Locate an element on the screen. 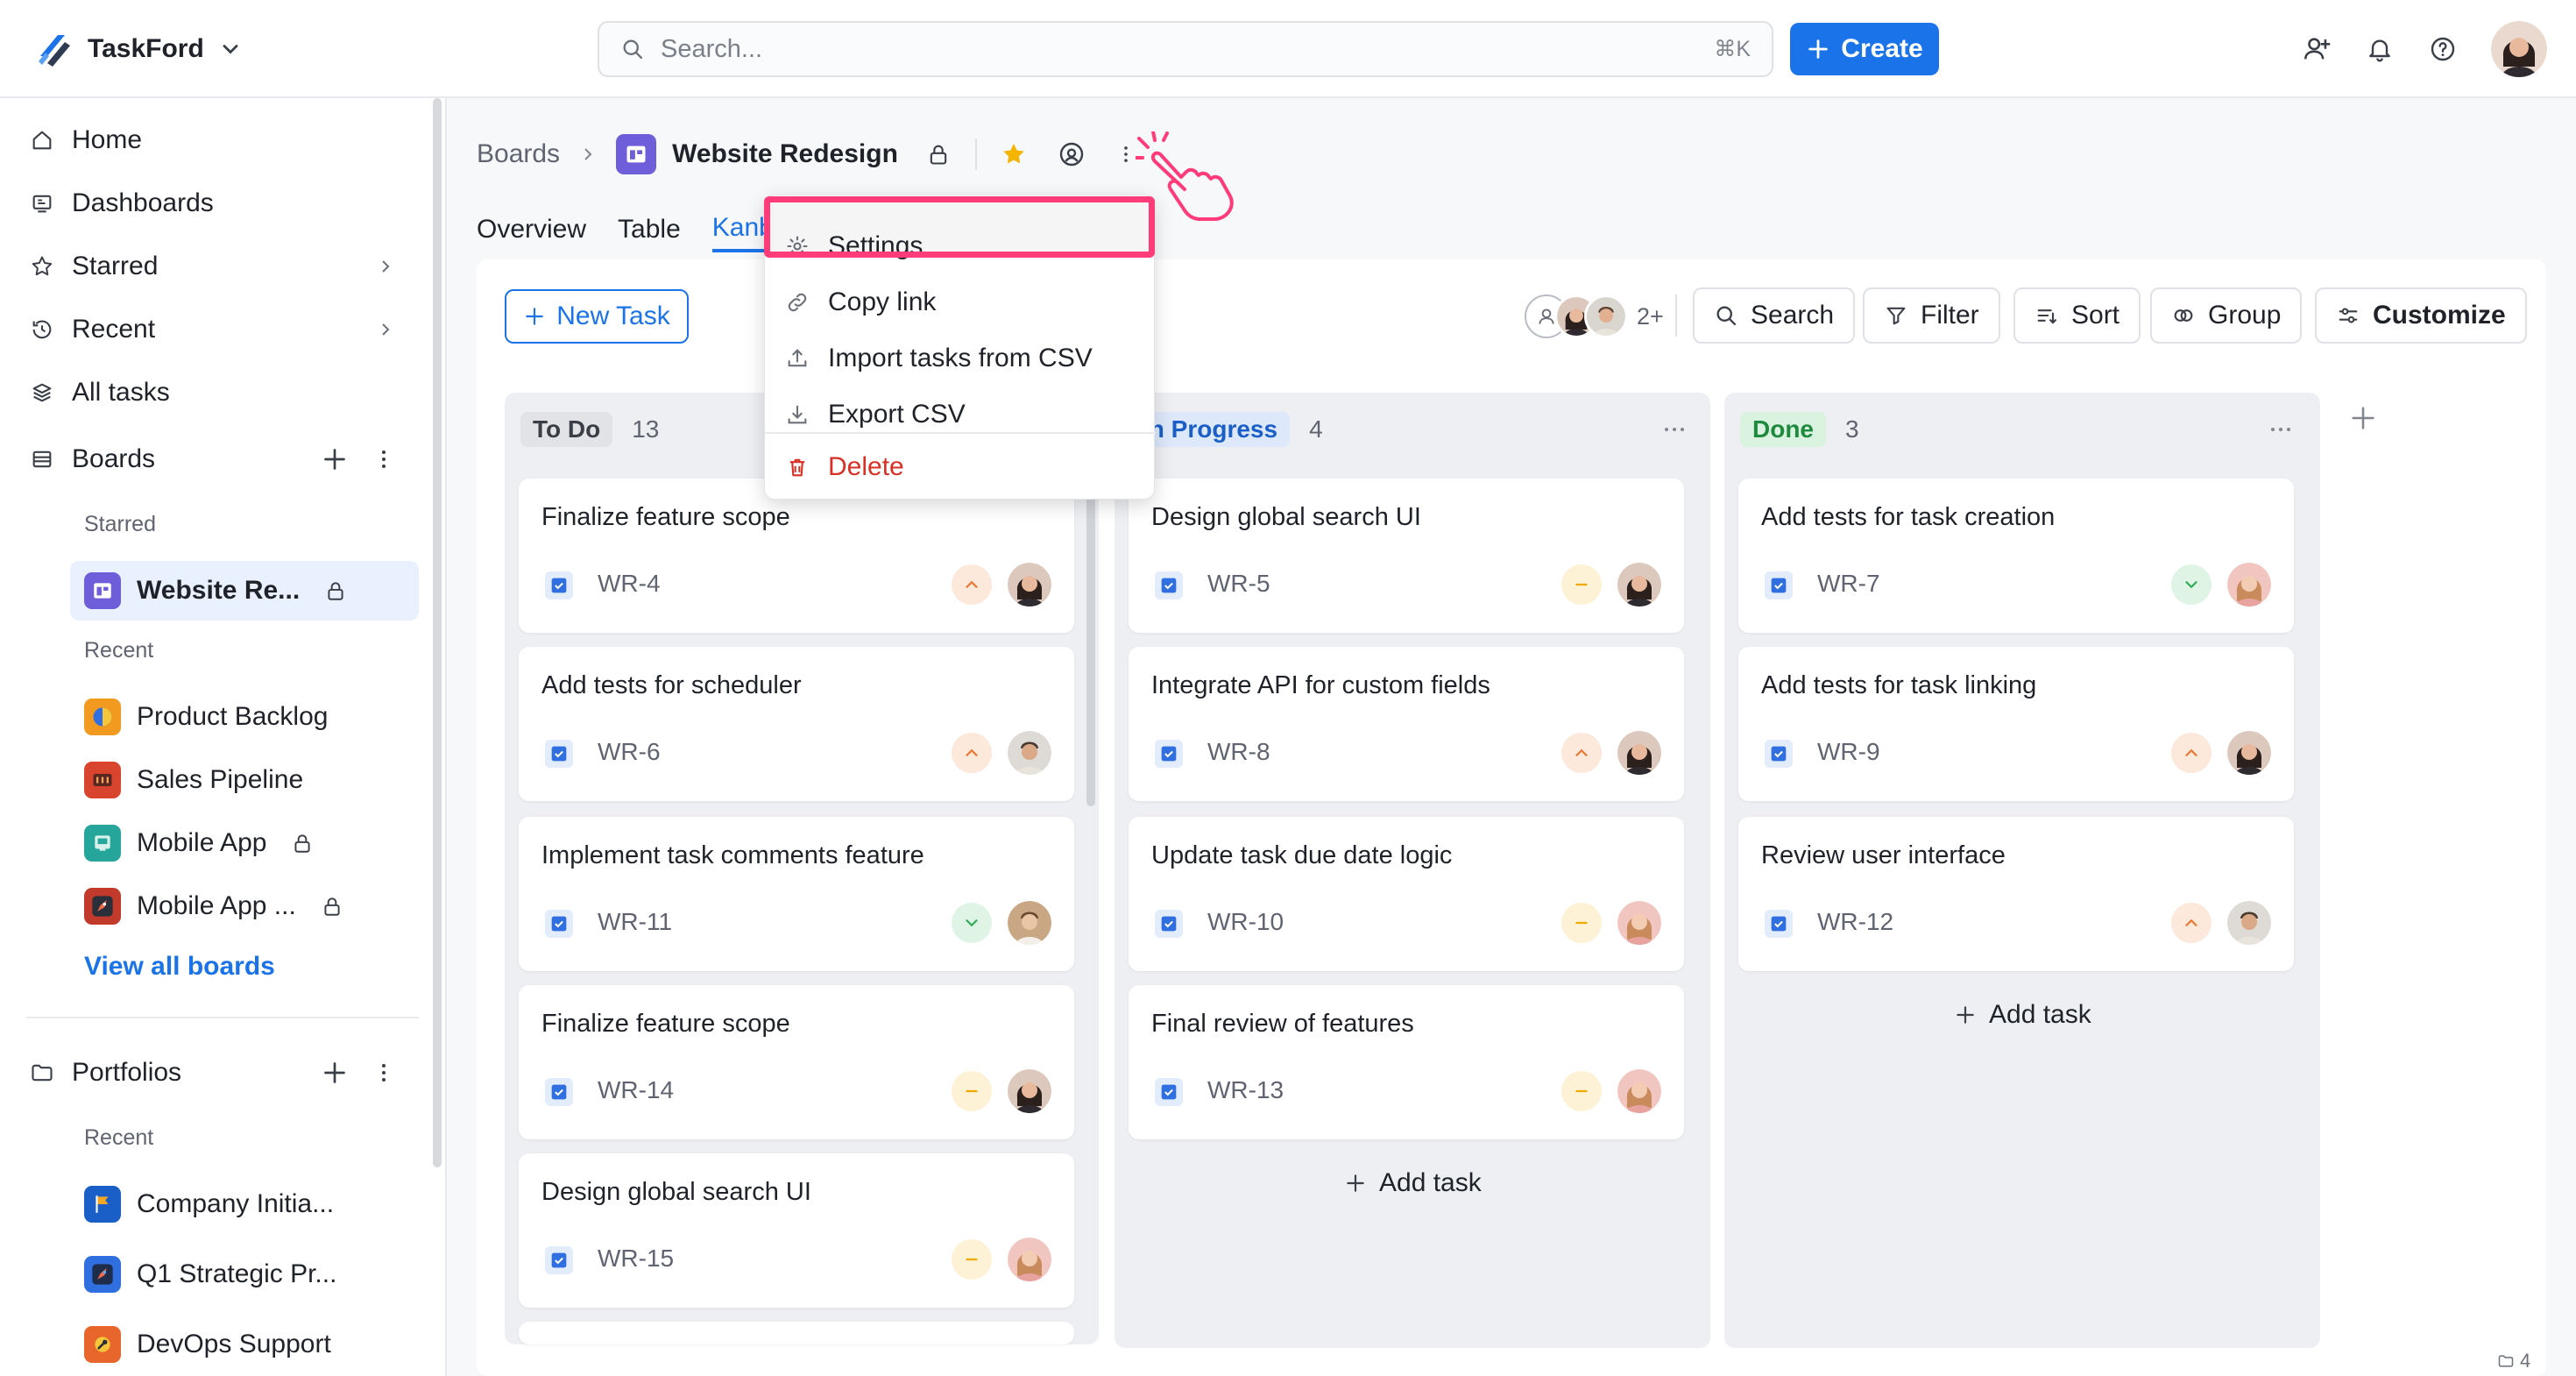 This screenshot has width=2576, height=1376. tab-table: Table is located at coordinates (649, 229).